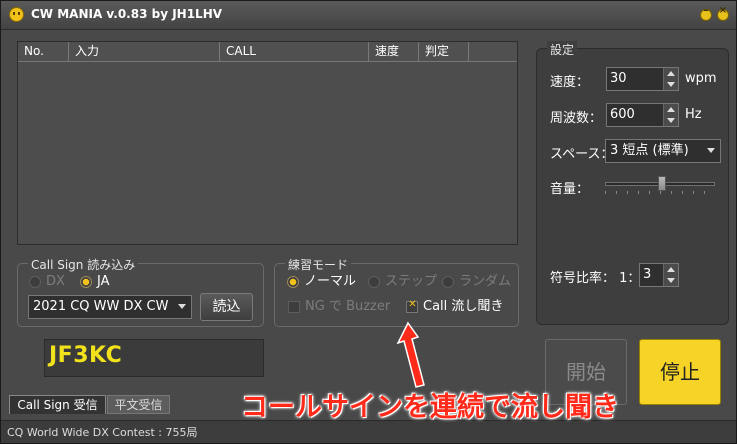 This screenshot has width=737, height=444. I want to click on radio-dx: DX, so click(51, 282).